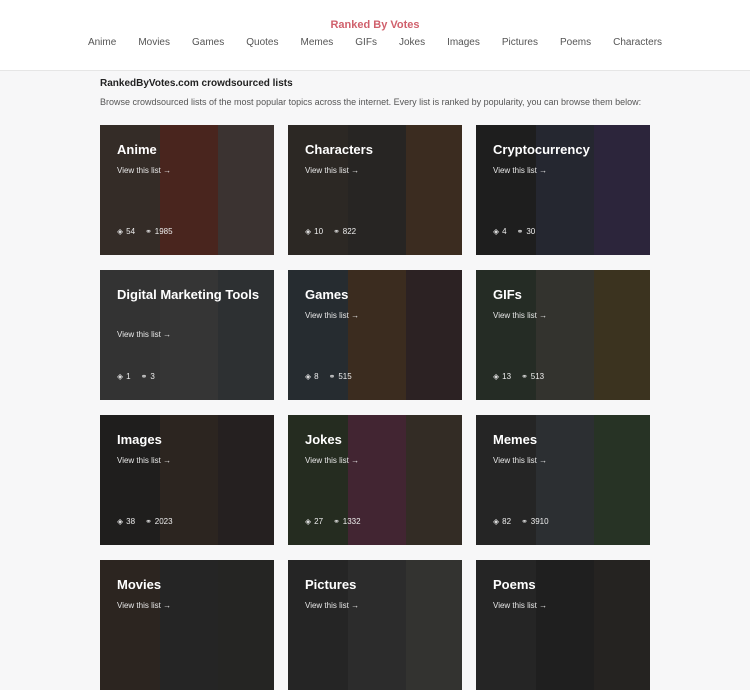 The image size is (750, 690). What do you see at coordinates (563, 190) in the screenshot?
I see `category-card-cryptocurrency: Cryptocurrency View this list → ◈ 4 ⚭ 30` at bounding box center [563, 190].